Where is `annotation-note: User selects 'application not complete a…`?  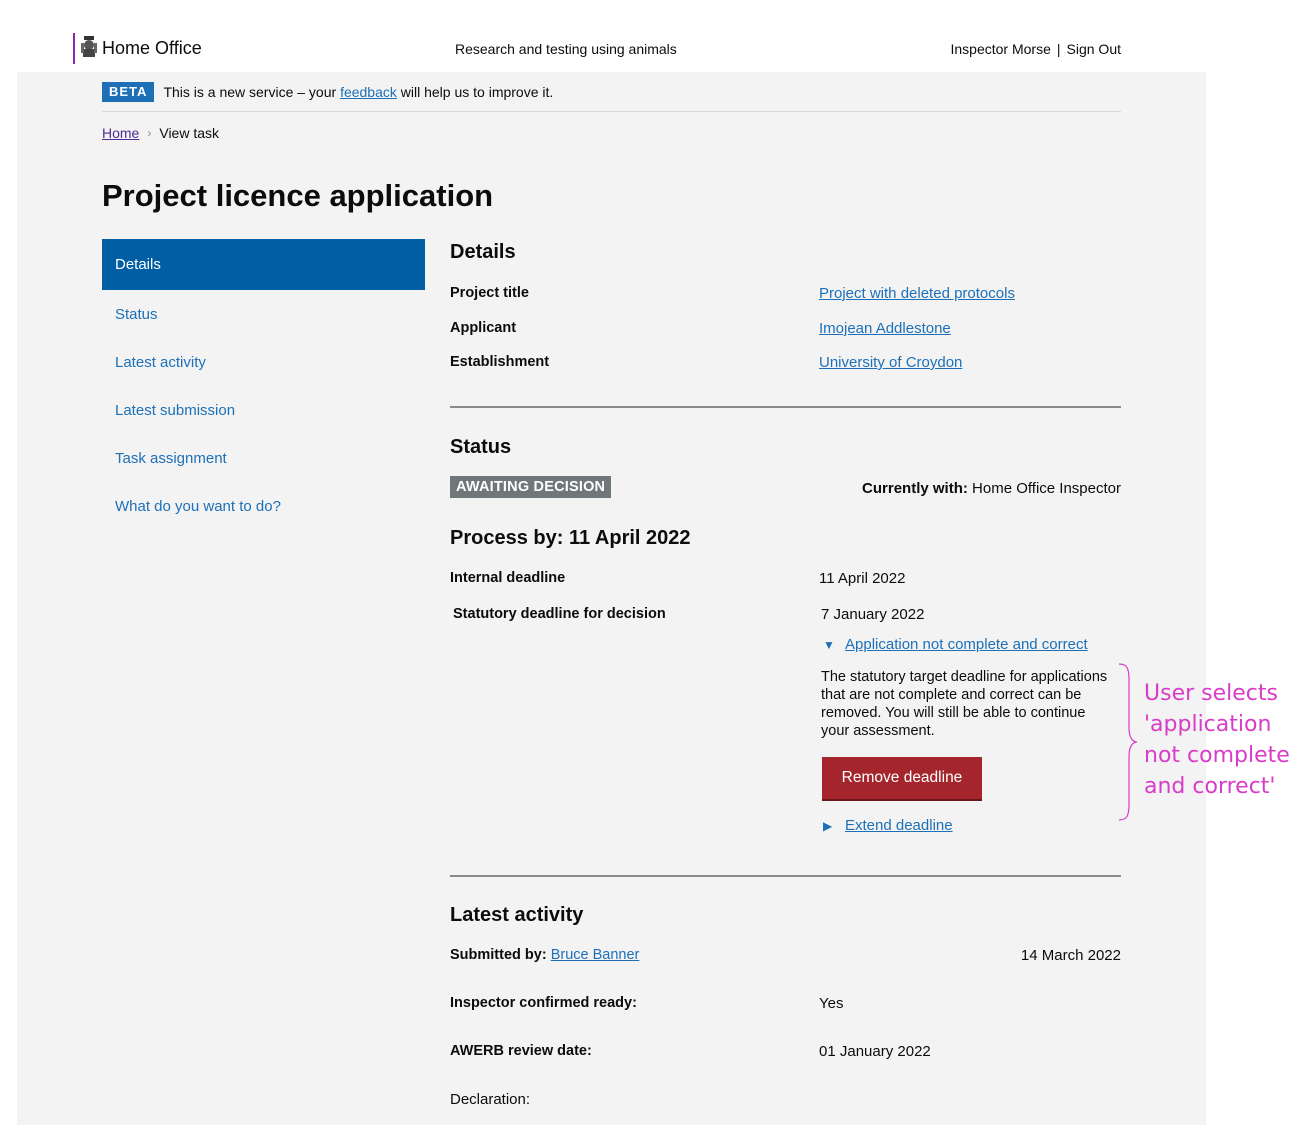
annotation-note: User selects 'application not complete a… is located at coordinates (1219, 740).